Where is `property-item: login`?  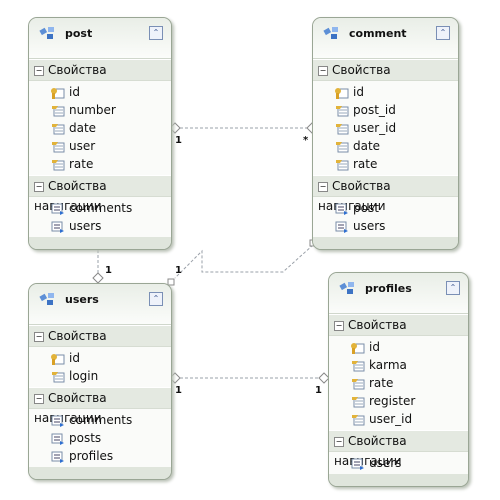
property-item: login is located at coordinates (100, 376).